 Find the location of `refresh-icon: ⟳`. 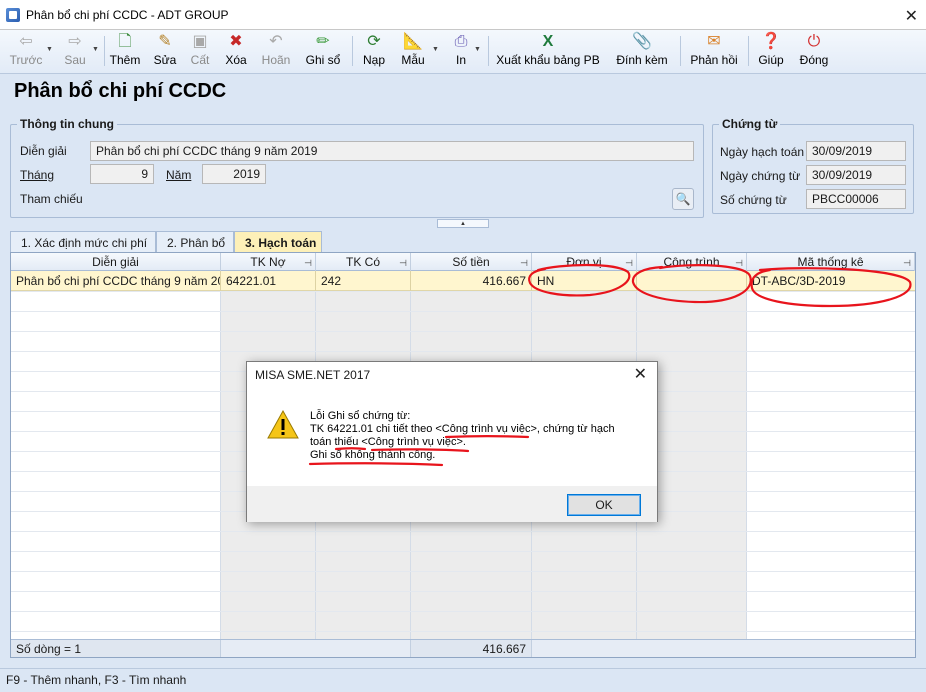

refresh-icon: ⟳ is located at coordinates (374, 41).